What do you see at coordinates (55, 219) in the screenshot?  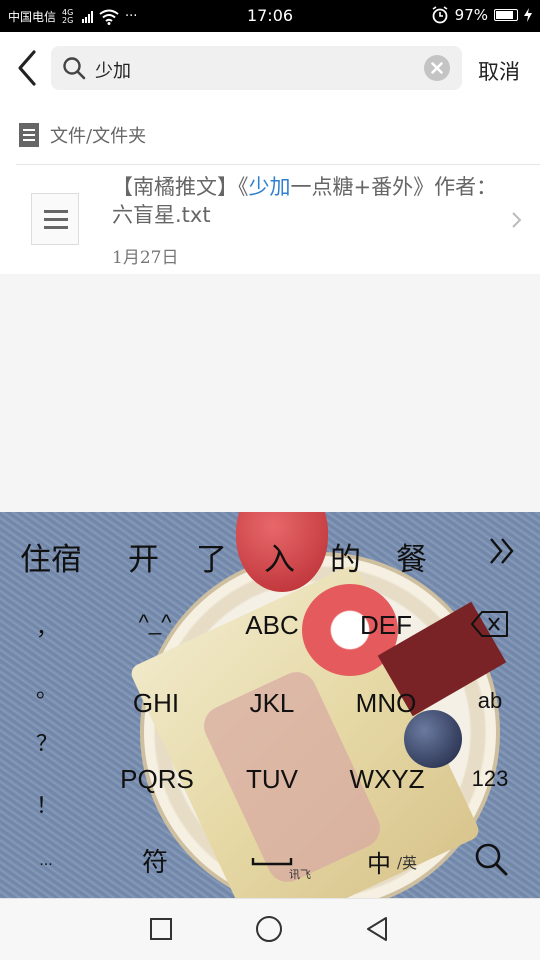 I see `file-icon` at bounding box center [55, 219].